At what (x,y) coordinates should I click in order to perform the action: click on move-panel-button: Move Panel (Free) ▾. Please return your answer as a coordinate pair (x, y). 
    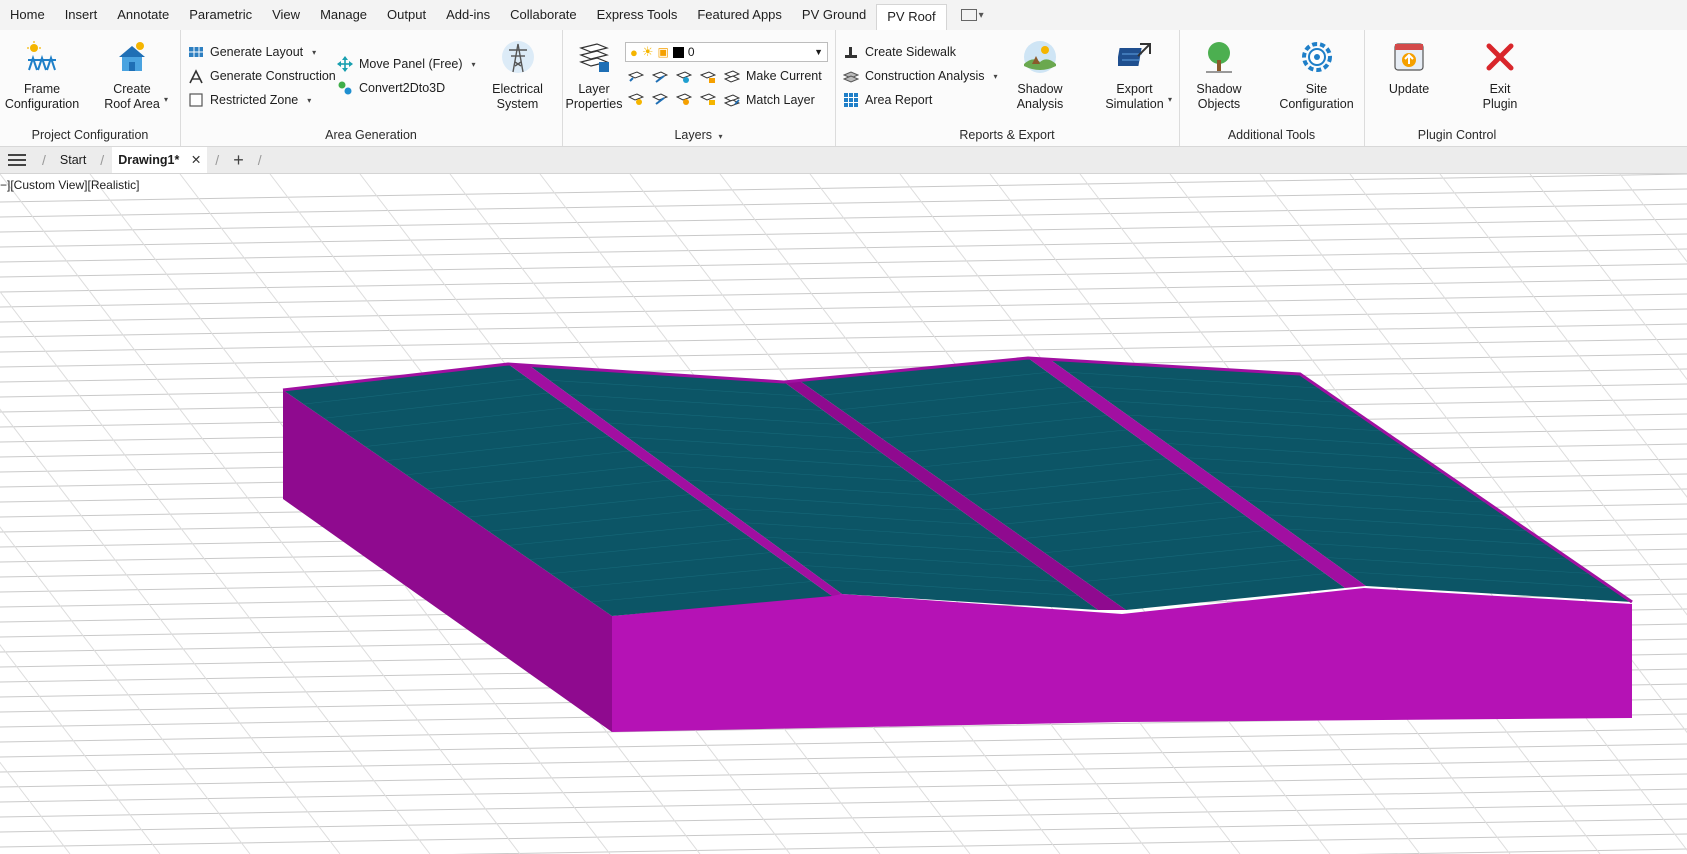
    Looking at the image, I should click on (406, 64).